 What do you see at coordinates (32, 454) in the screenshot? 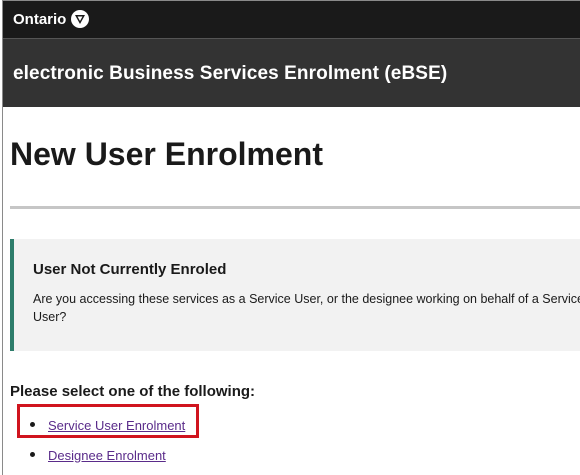
I see `bullet-icon` at bounding box center [32, 454].